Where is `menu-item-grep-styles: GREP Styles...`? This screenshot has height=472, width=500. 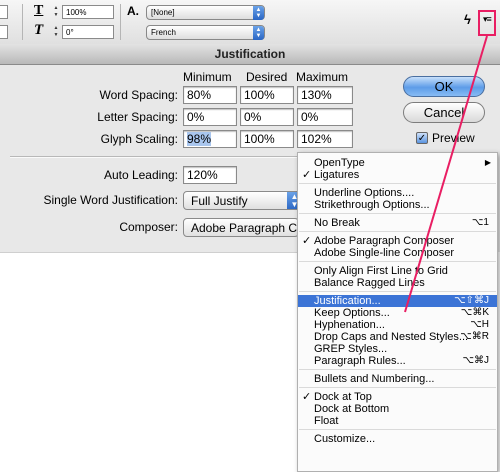
menu-item-grep-styles: GREP Styles... is located at coordinates (397, 349).